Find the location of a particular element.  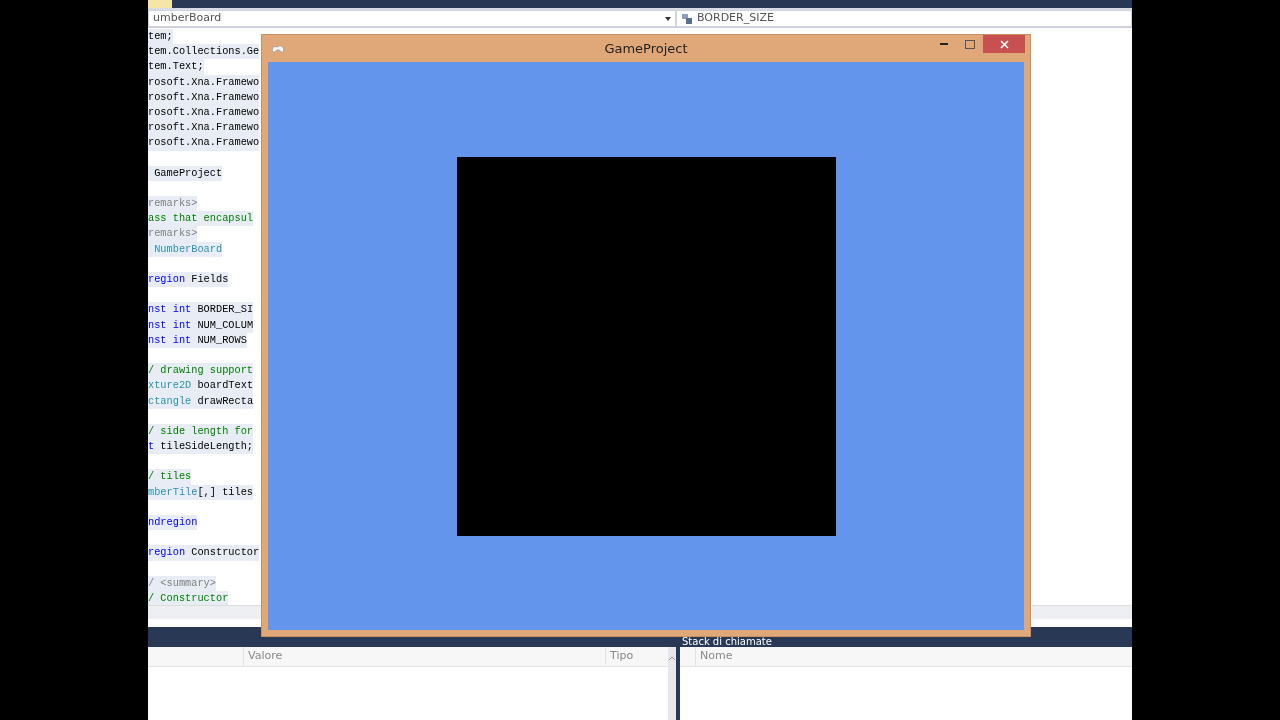

gamepad-icon is located at coordinates (278, 48).